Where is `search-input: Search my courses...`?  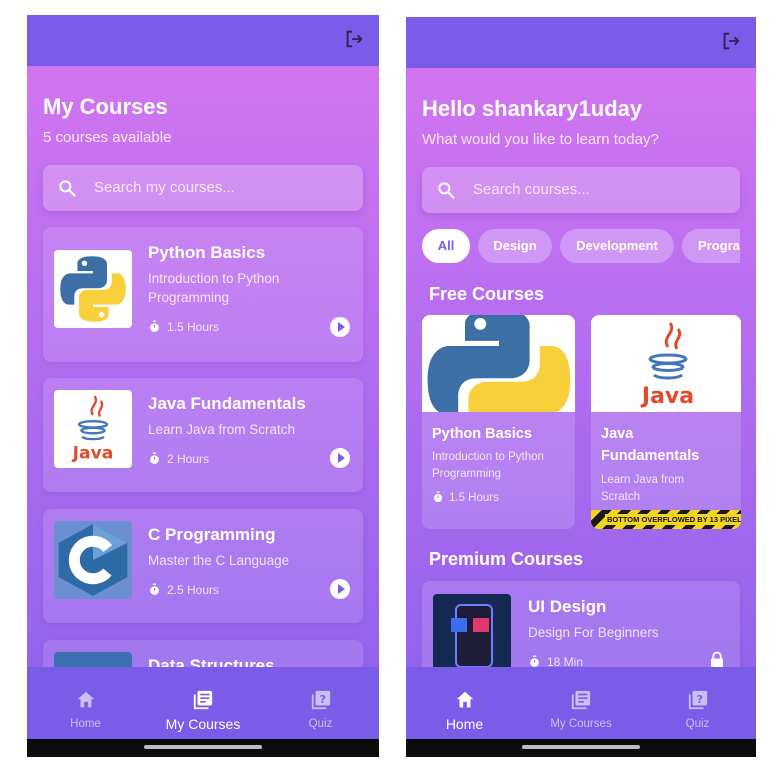 search-input: Search my courses... is located at coordinates (203, 188).